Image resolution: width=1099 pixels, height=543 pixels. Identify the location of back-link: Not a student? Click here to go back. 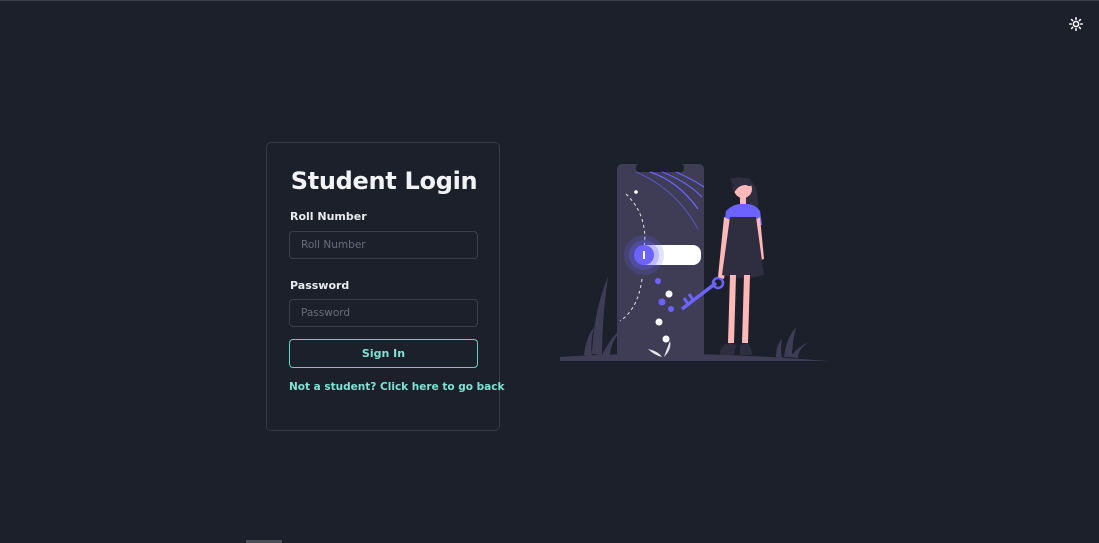
(396, 387).